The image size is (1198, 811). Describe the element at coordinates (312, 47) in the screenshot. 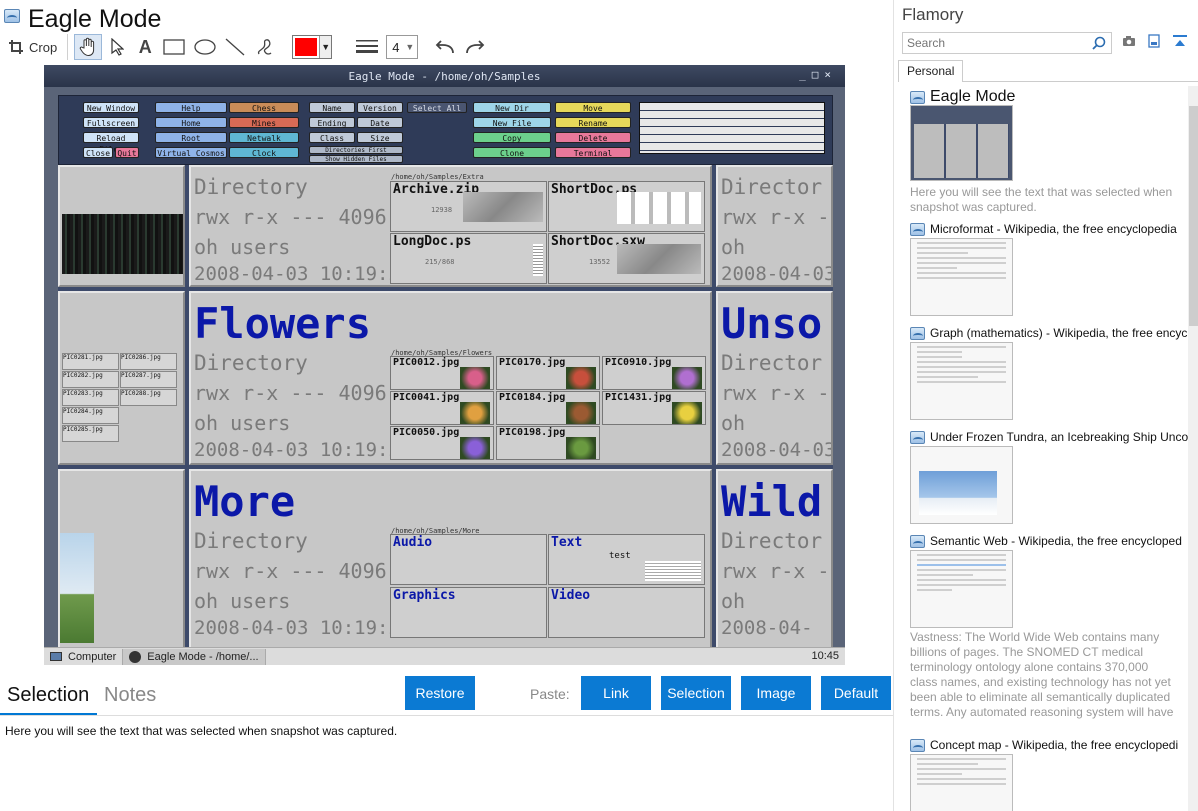

I see `stroke-color-picker: ▼` at that location.